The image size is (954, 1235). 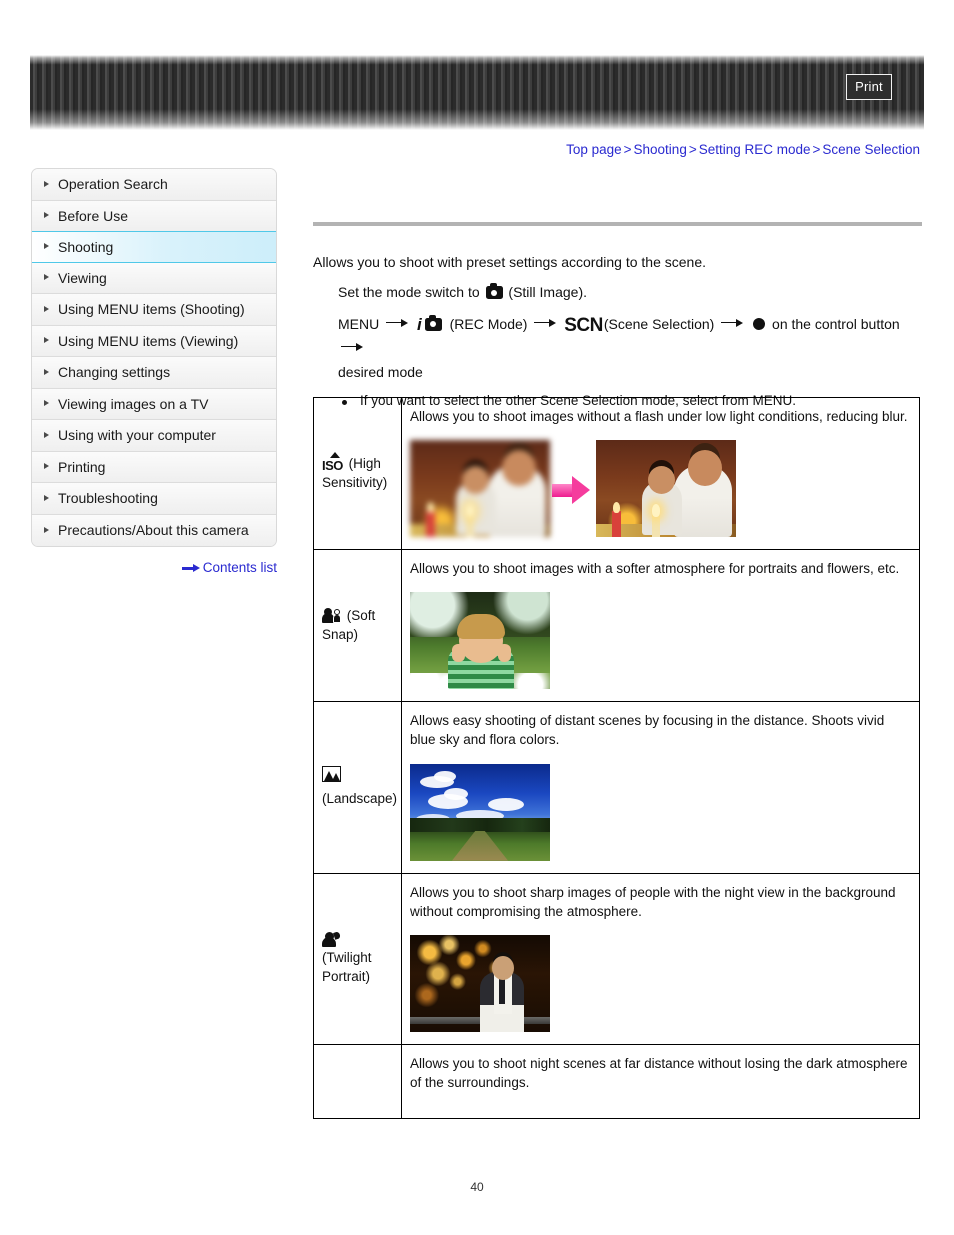 I want to click on table-cell-icon-label: (Twilight Portrait), so click(x=347, y=967).